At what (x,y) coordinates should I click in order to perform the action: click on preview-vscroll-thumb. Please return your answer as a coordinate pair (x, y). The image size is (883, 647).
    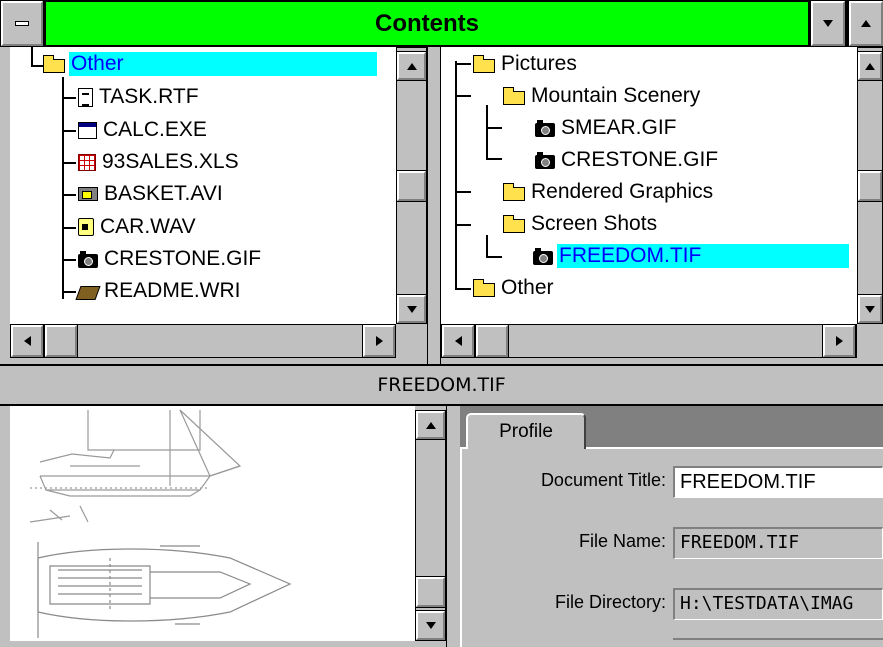
    Looking at the image, I should click on (430, 592).